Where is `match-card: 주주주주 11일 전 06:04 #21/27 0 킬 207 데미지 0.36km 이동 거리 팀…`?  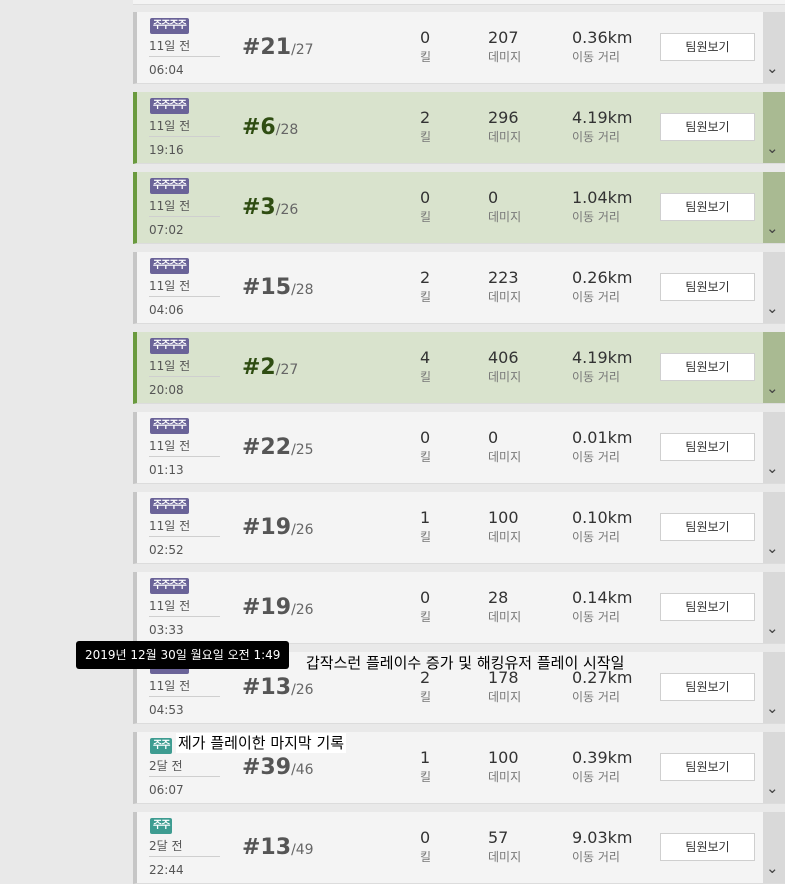
match-card: 주주주주 11일 전 06:04 #21/27 0 킬 207 데미지 0.36km 이동 거리 팀… is located at coordinates (459, 48).